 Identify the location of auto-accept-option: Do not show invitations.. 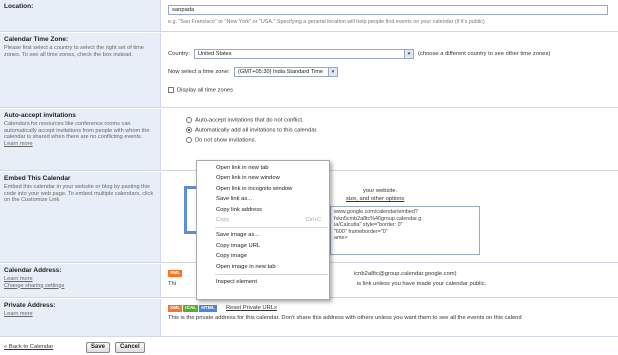
(221, 140).